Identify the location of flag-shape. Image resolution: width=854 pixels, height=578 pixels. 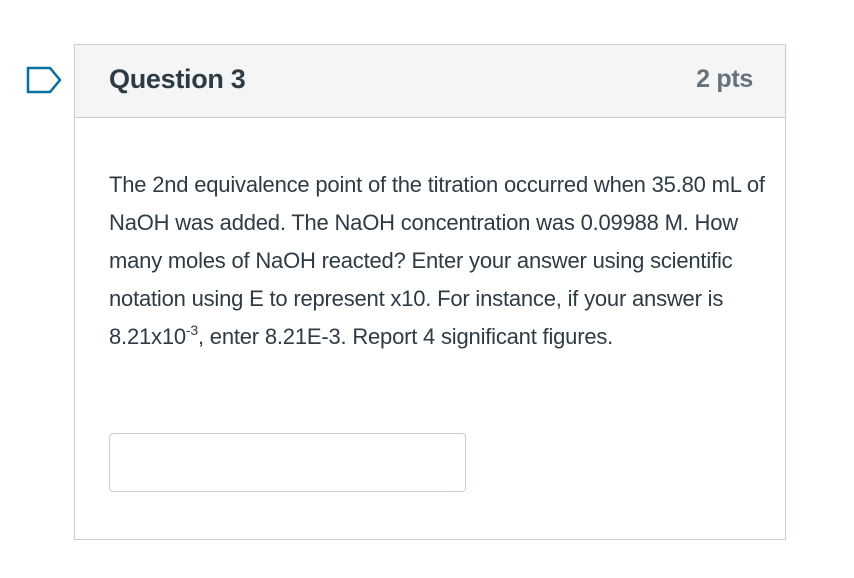
(44, 80).